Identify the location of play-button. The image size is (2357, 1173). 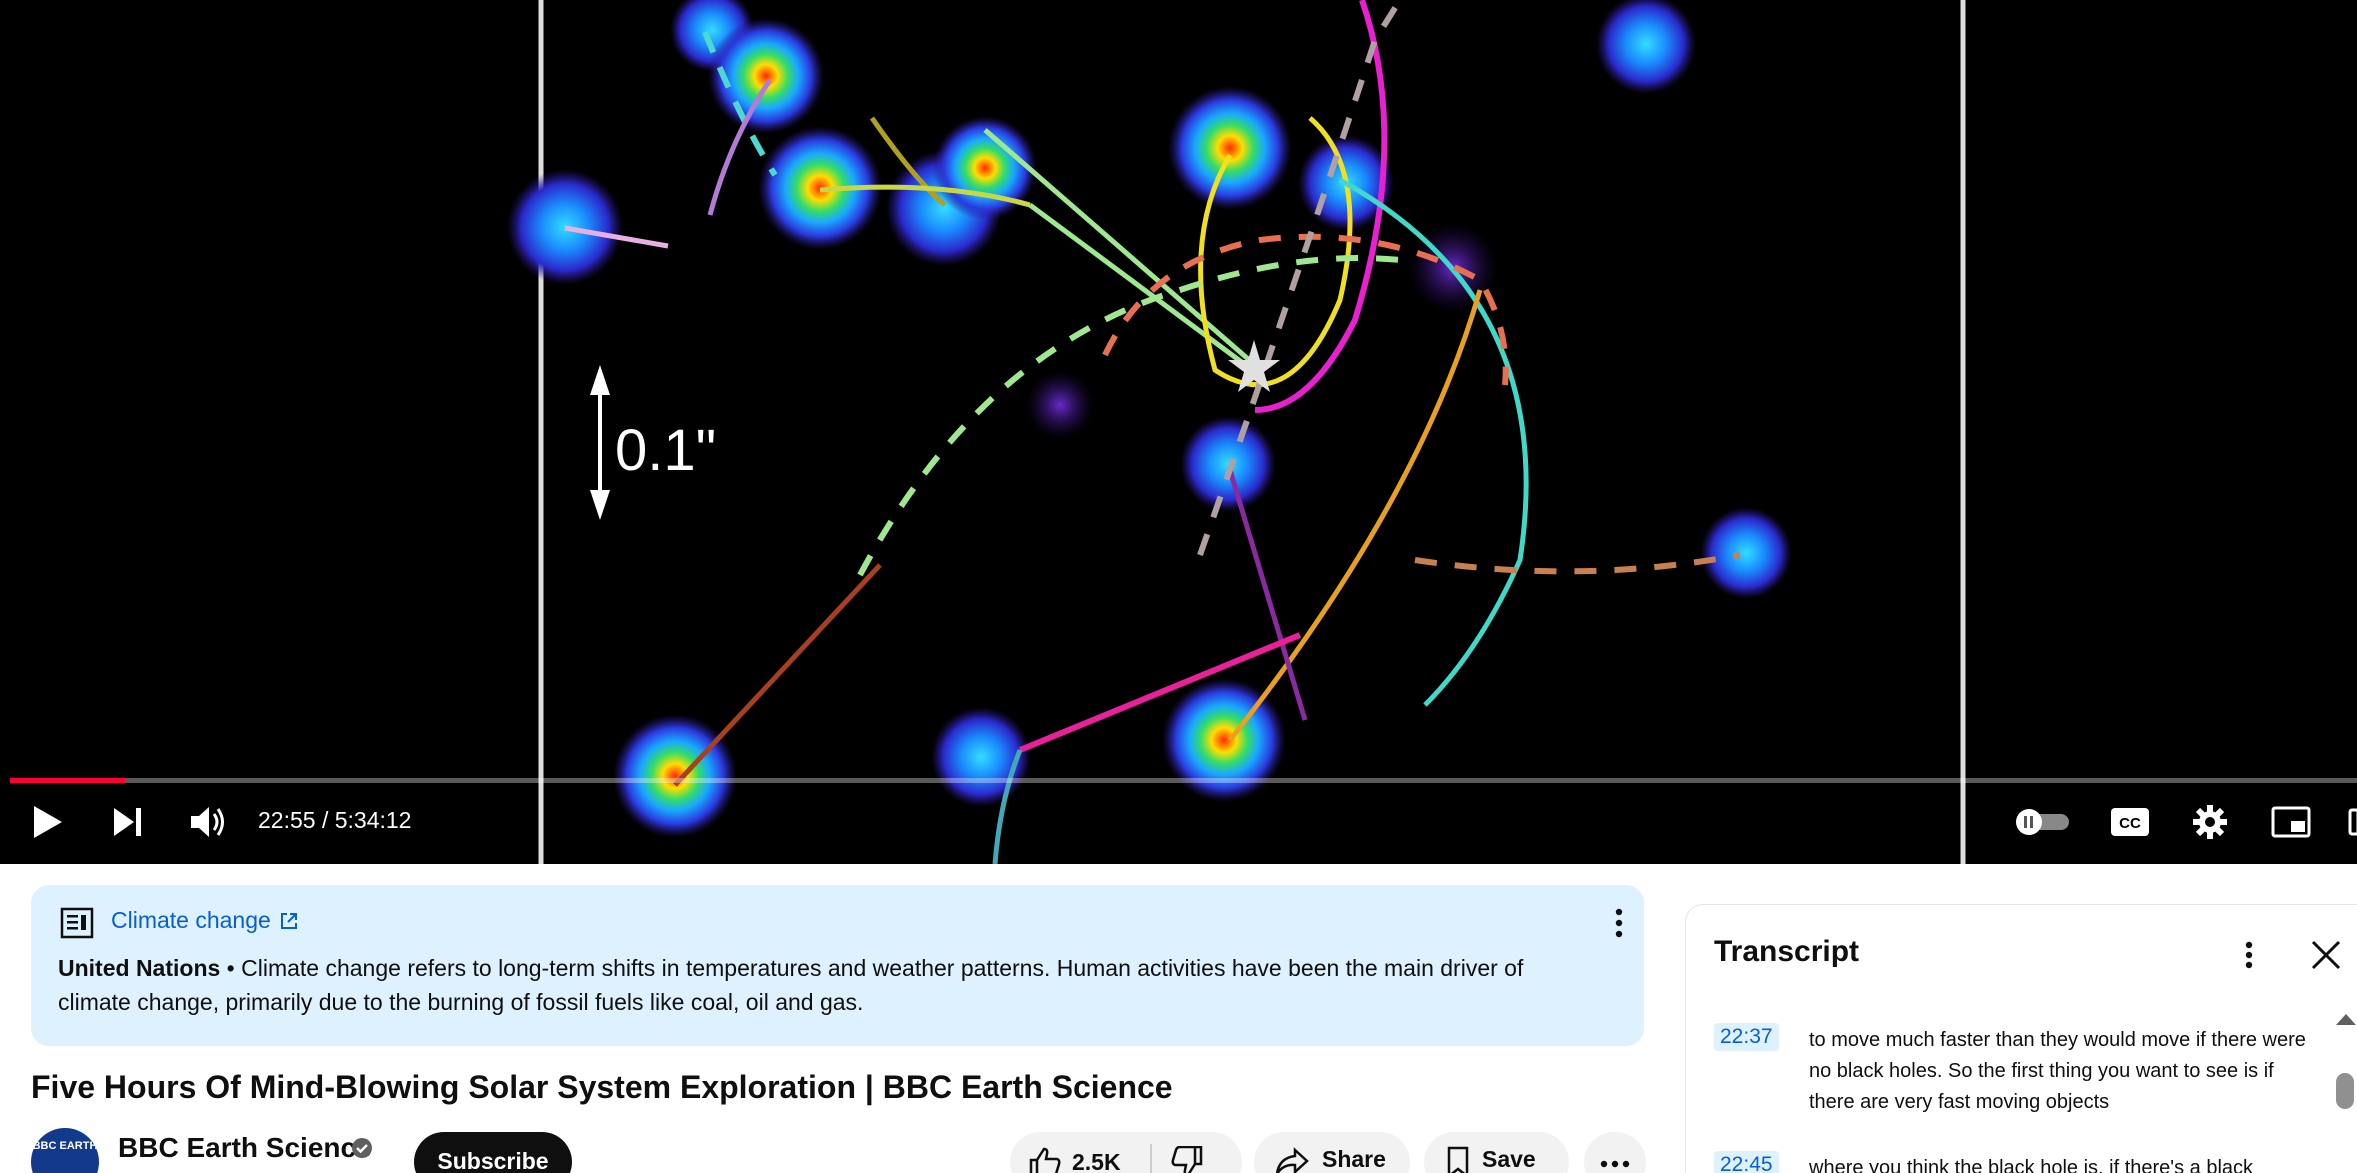
(48, 822).